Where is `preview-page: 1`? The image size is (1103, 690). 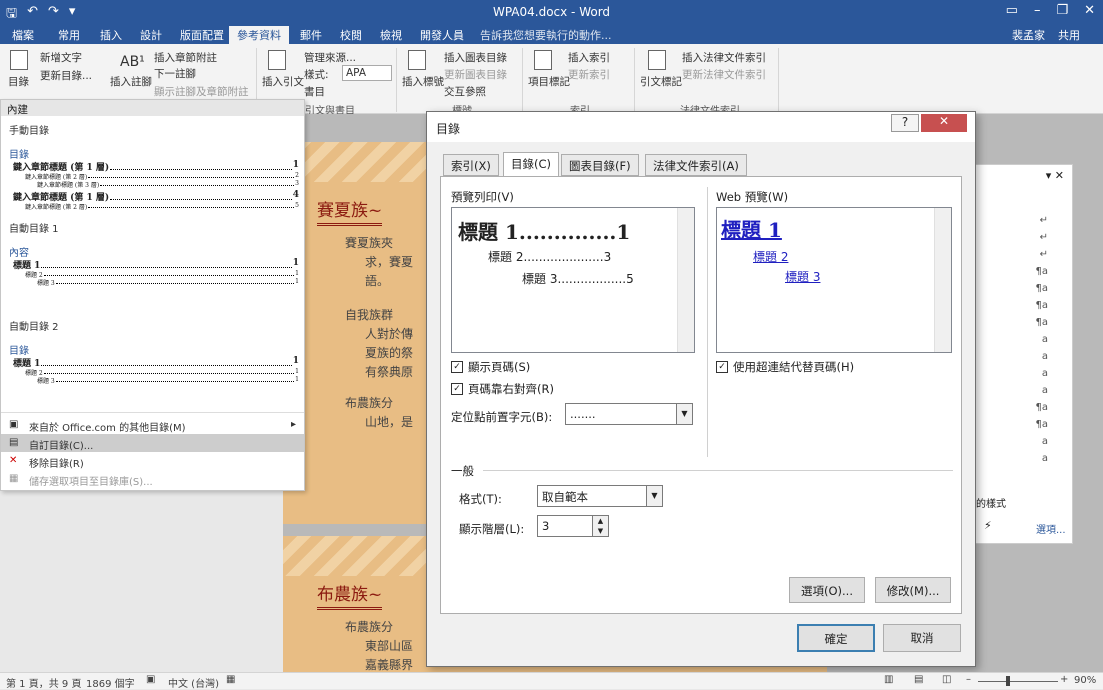 preview-page: 1 is located at coordinates (623, 232).